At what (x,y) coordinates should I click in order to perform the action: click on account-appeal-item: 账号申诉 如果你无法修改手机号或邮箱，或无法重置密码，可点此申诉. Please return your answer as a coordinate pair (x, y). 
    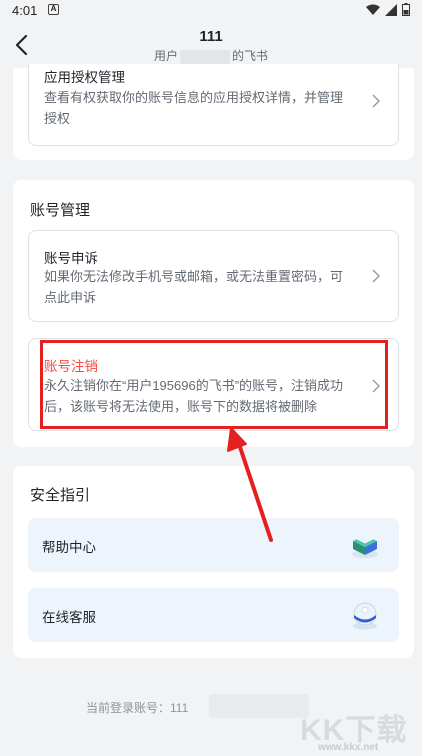
    Looking at the image, I should click on (213, 276).